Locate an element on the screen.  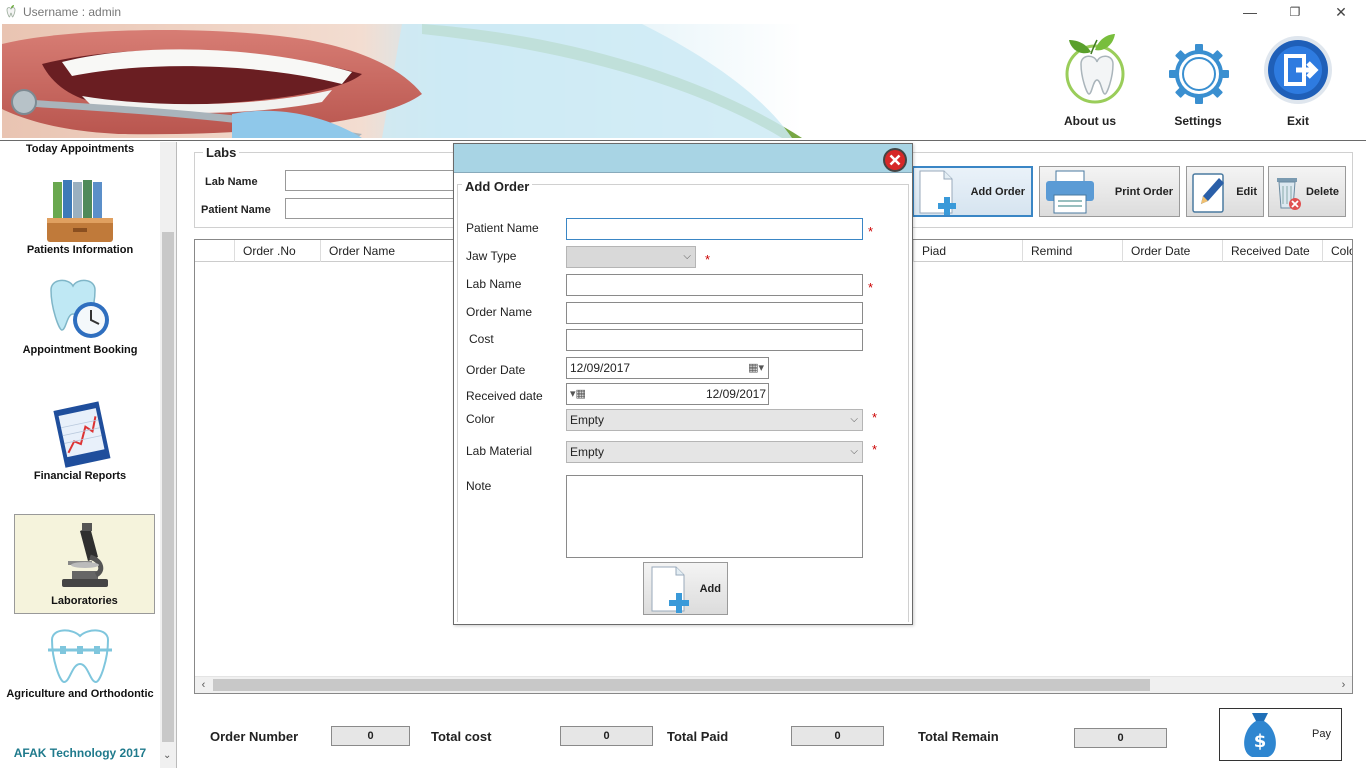
grid-column-header: Order Date is located at coordinates (1173, 251).